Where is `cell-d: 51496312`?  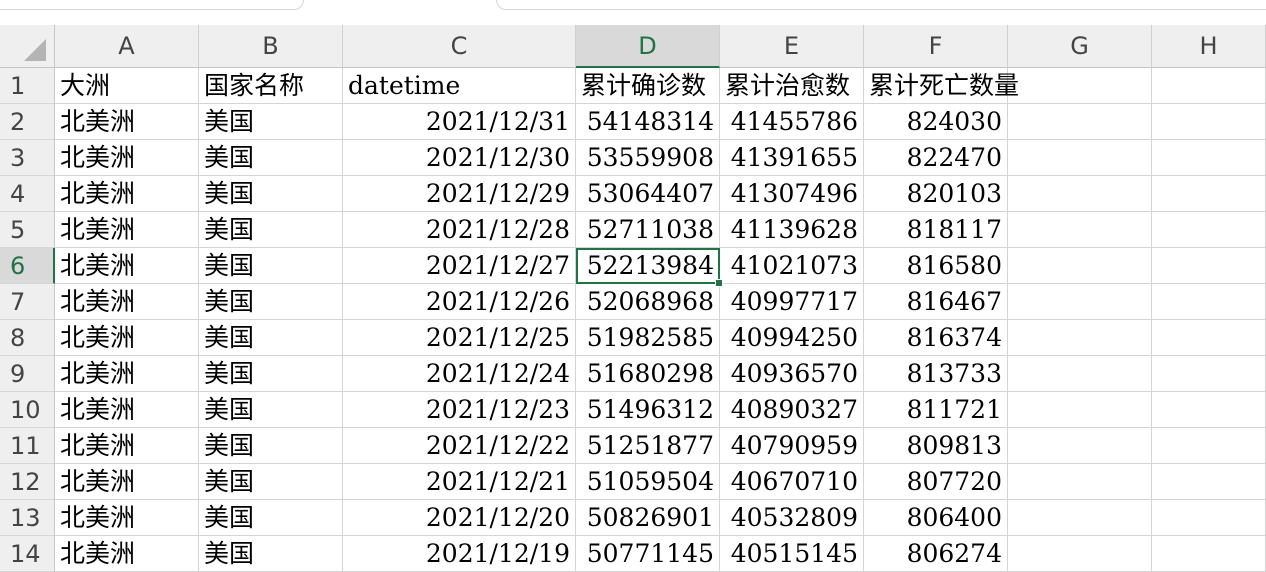
cell-d: 51496312 is located at coordinates (648, 410).